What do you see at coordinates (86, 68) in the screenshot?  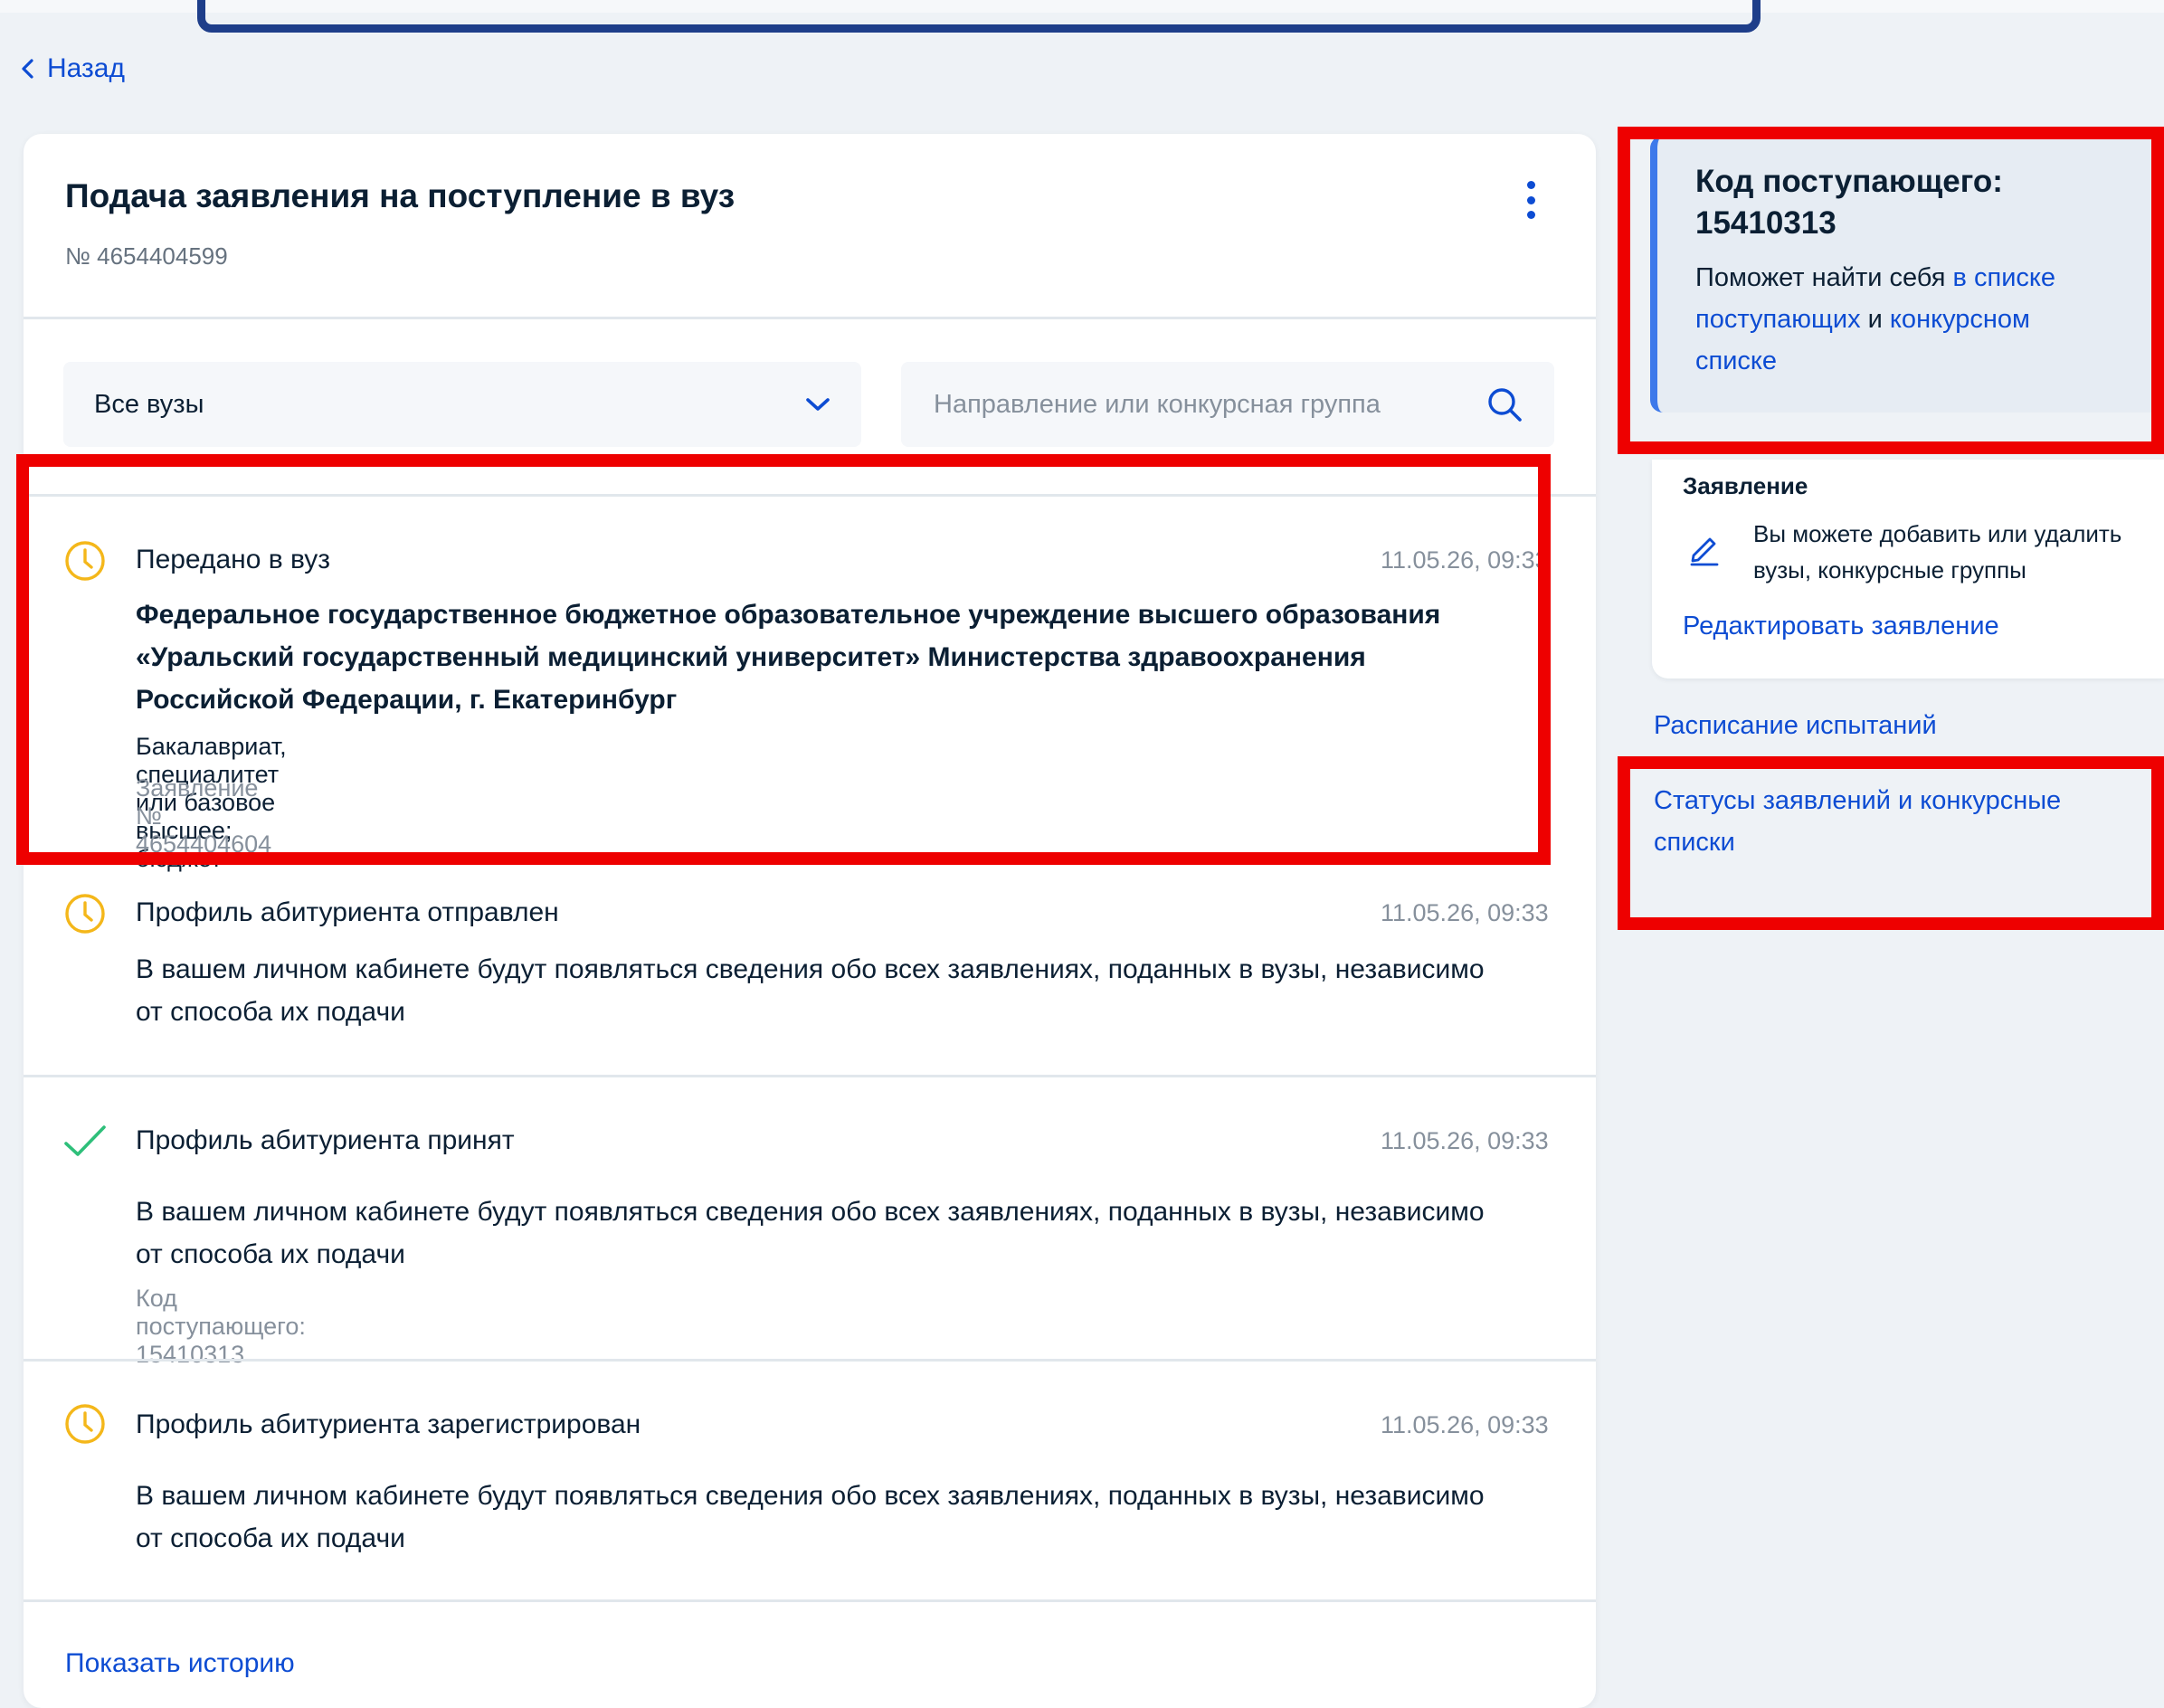 I see `back-link-label: Назад` at bounding box center [86, 68].